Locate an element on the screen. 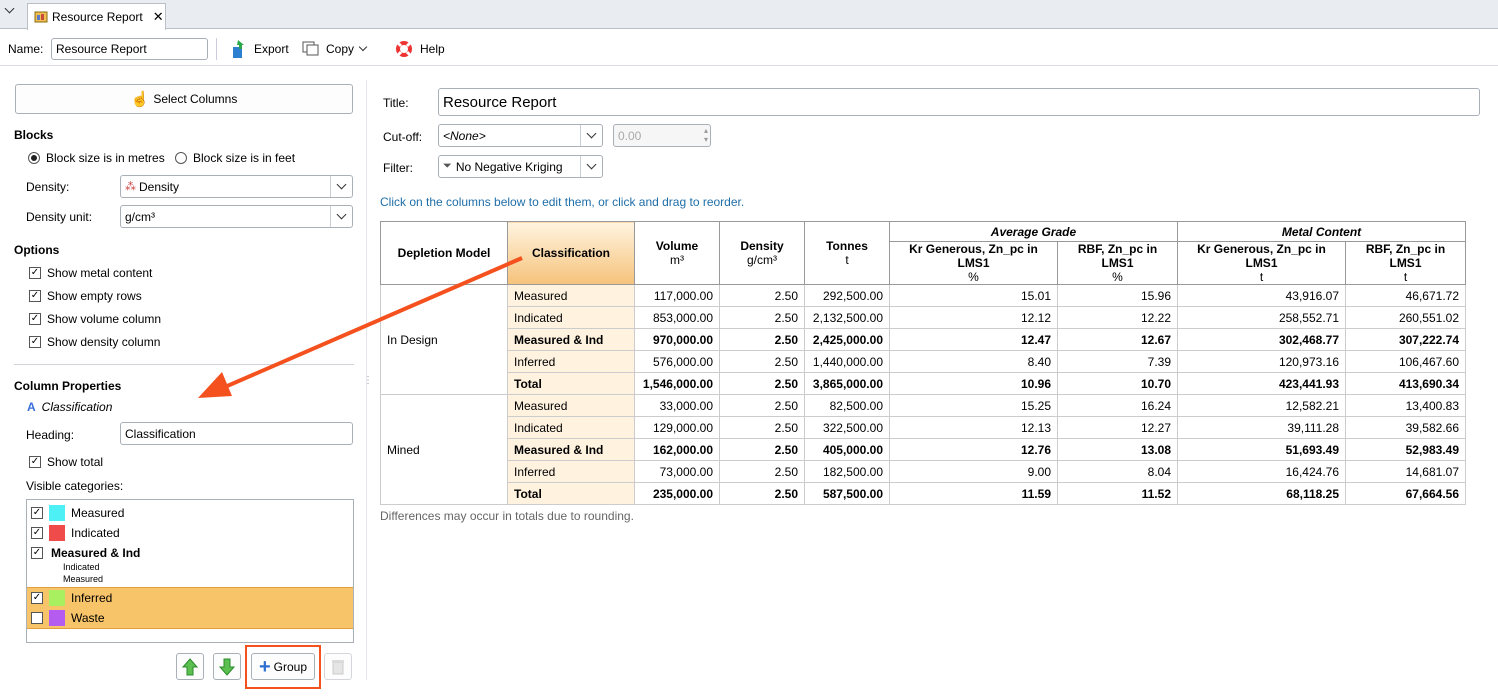 This screenshot has width=1498, height=696. header-unit: % is located at coordinates (1117, 277).